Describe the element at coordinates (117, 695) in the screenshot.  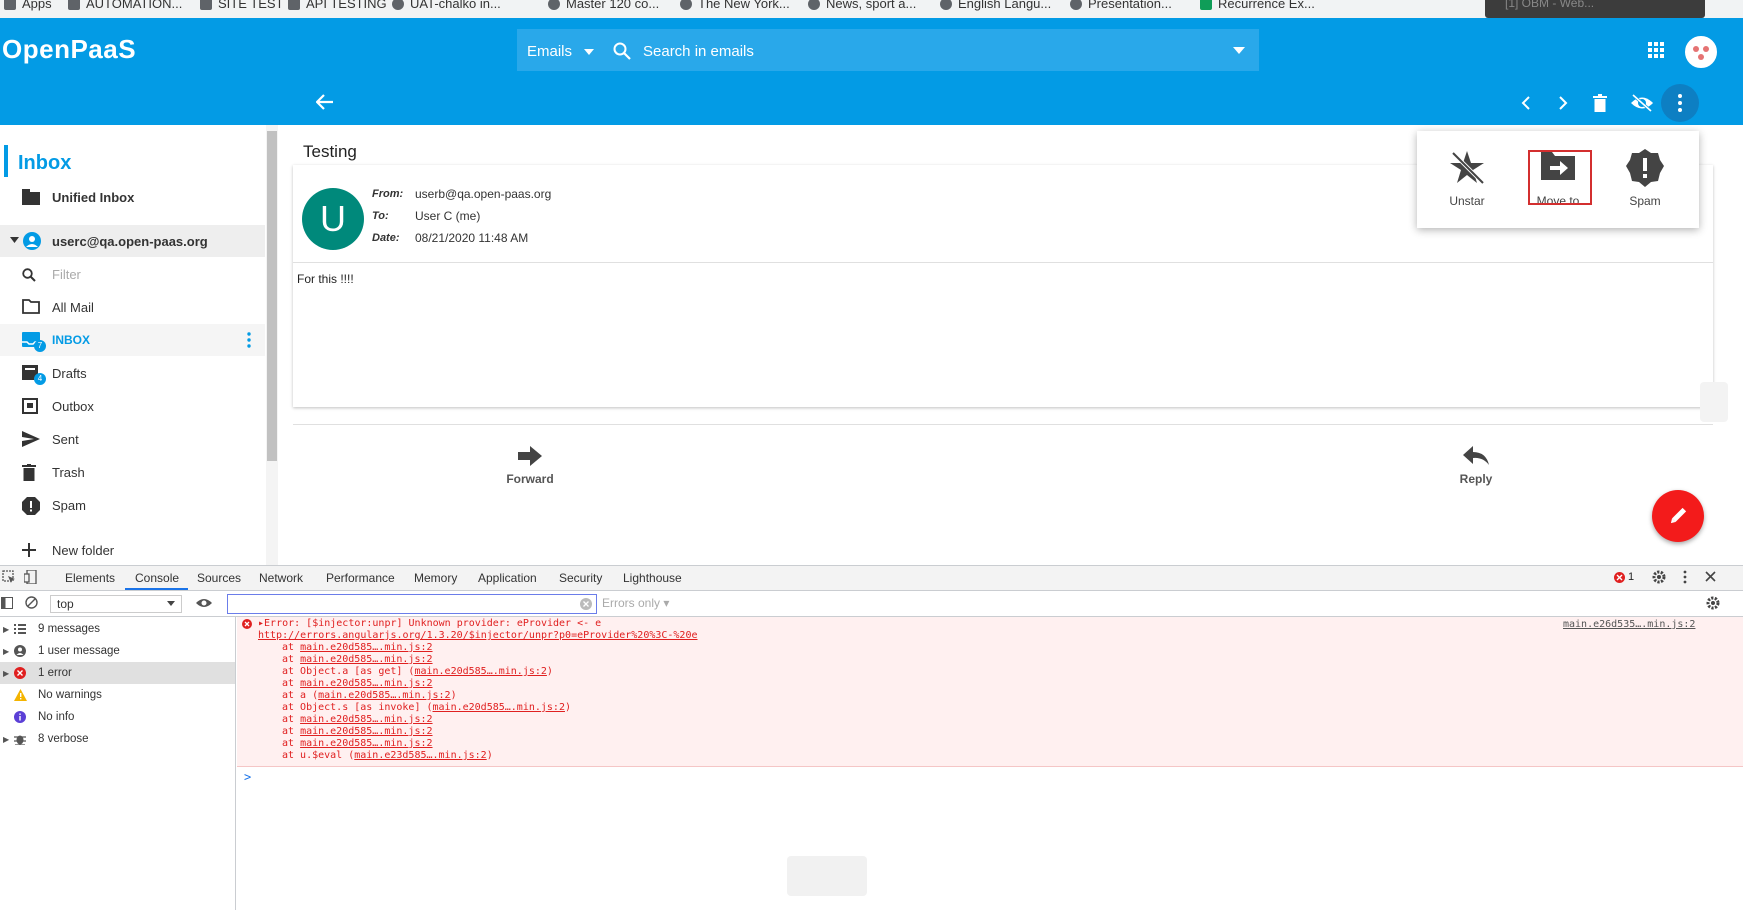
I see `console-group-warnings: No warnings` at that location.